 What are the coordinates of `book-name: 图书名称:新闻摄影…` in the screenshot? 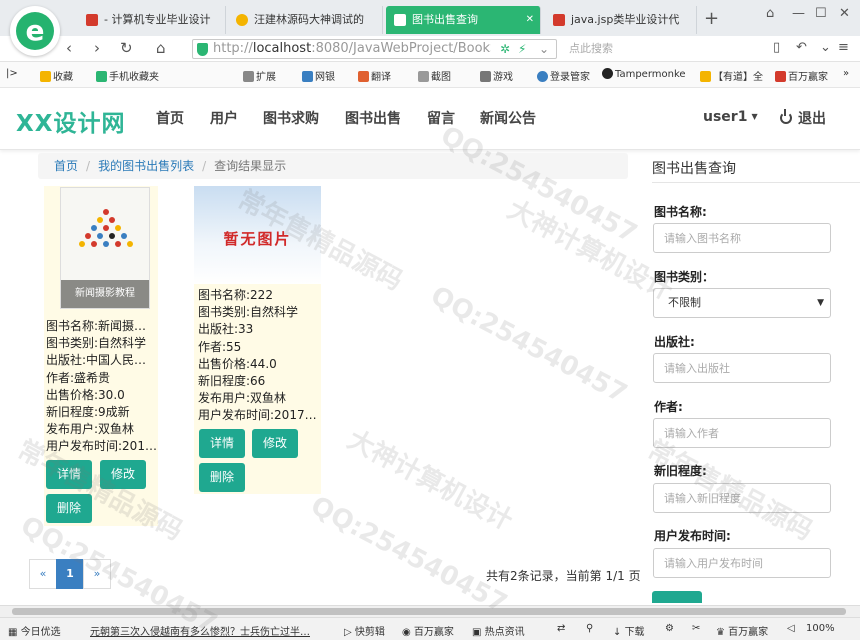 It's located at (102, 326).